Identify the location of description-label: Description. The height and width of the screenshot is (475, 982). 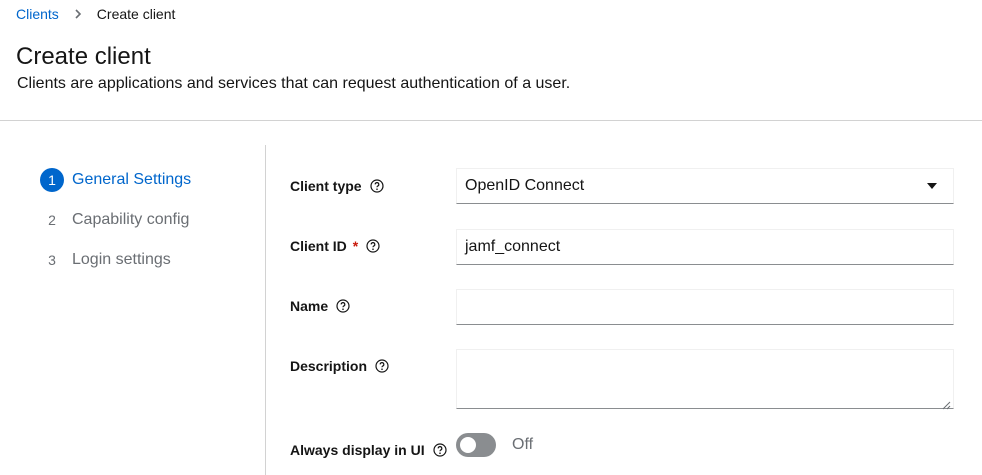
(339, 366).